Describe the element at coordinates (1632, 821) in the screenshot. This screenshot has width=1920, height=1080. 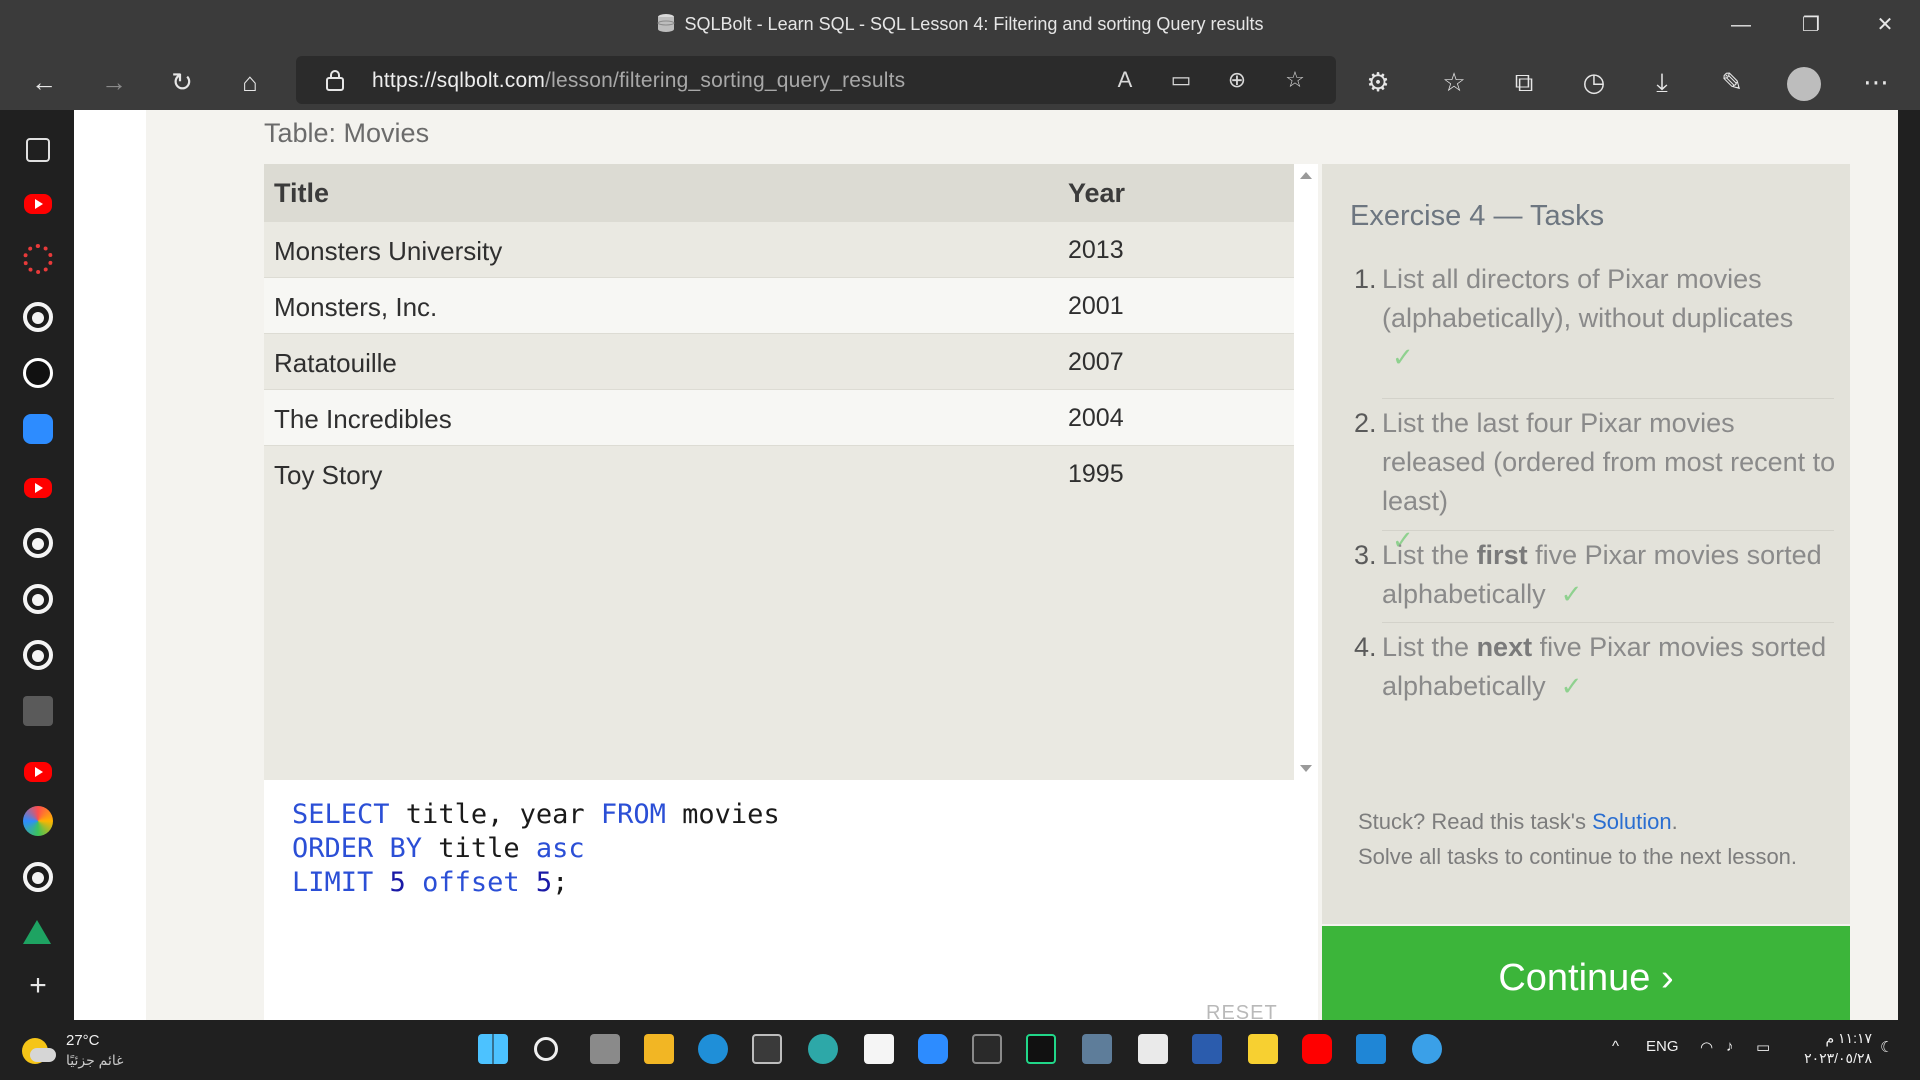
I see `solution-link: Solution` at that location.